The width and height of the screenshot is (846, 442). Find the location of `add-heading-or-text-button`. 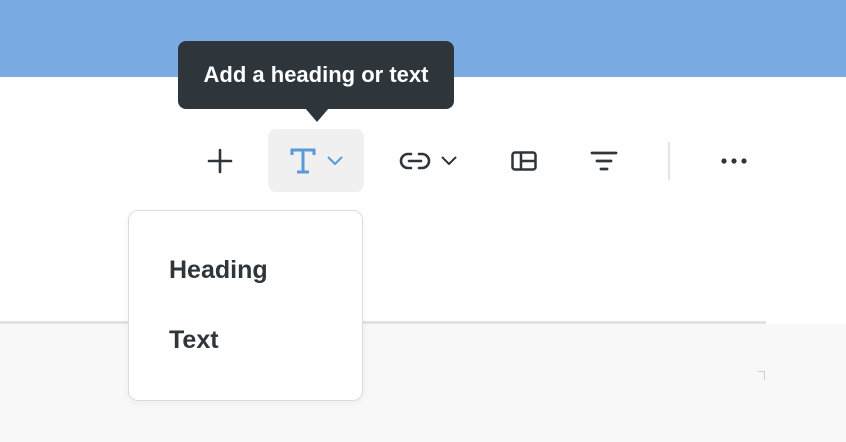

add-heading-or-text-button is located at coordinates (316, 160).